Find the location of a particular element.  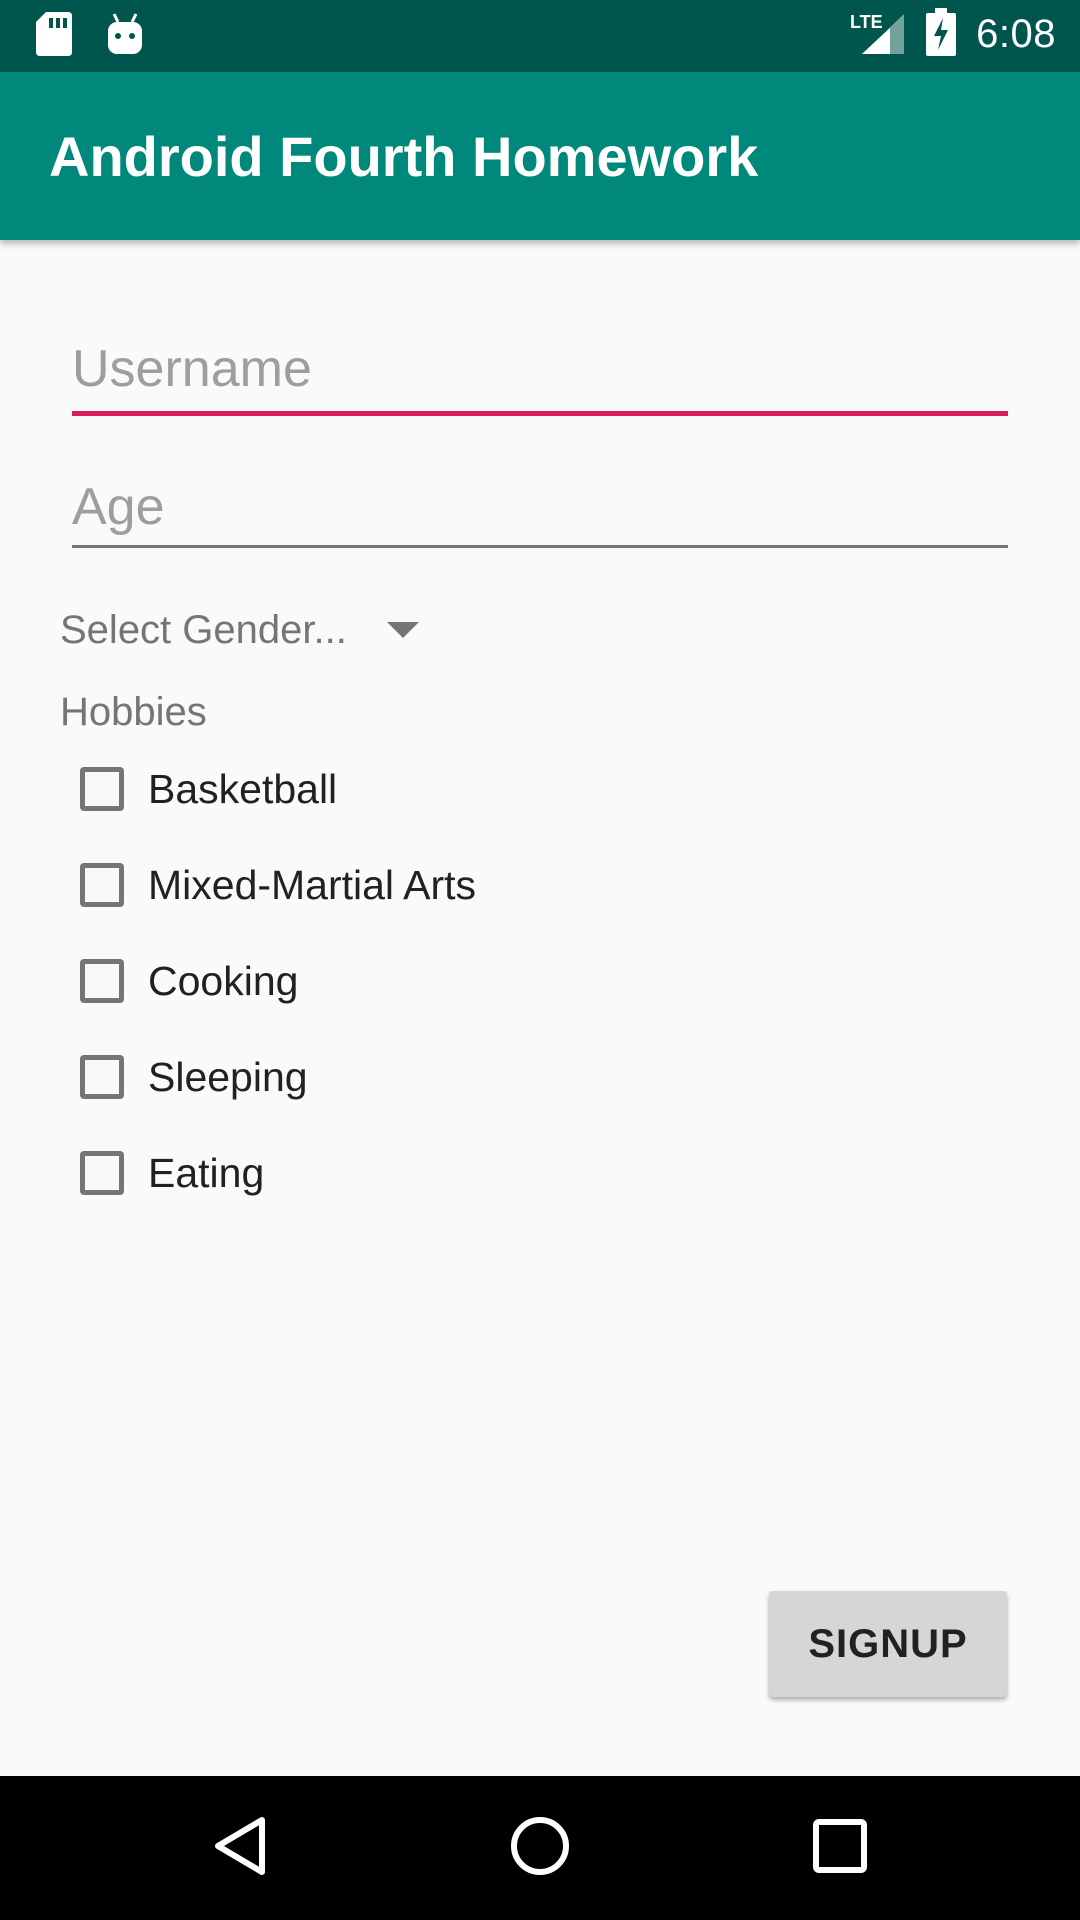

status-bar: LTE 6:08 is located at coordinates (540, 36).